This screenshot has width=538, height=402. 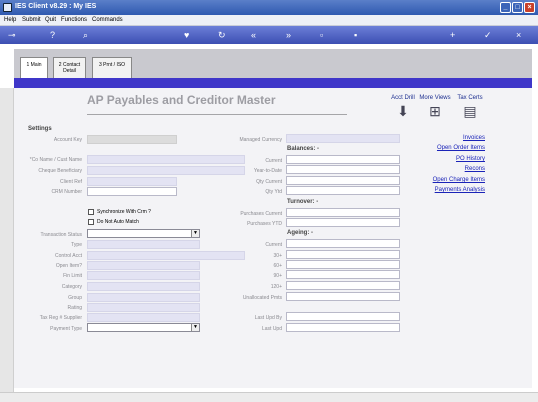 I want to click on no-auto-match-checkbox, so click(x=91, y=222).